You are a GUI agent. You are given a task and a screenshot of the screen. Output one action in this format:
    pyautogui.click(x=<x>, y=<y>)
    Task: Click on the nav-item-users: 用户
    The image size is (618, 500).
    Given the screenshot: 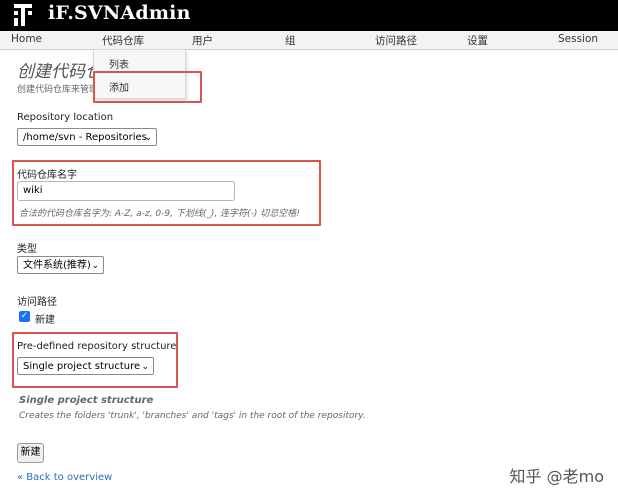 What is the action you would take?
    pyautogui.click(x=202, y=40)
    